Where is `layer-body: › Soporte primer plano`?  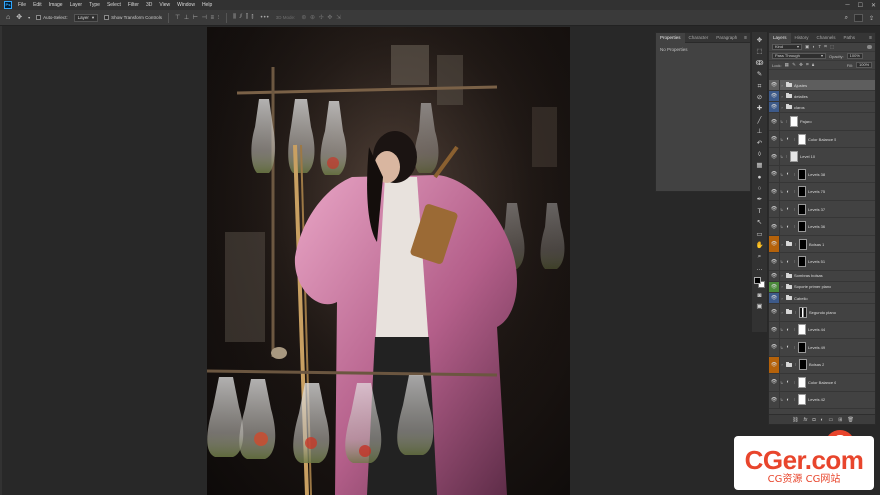 layer-body: › Soporte primer plano is located at coordinates (827, 287).